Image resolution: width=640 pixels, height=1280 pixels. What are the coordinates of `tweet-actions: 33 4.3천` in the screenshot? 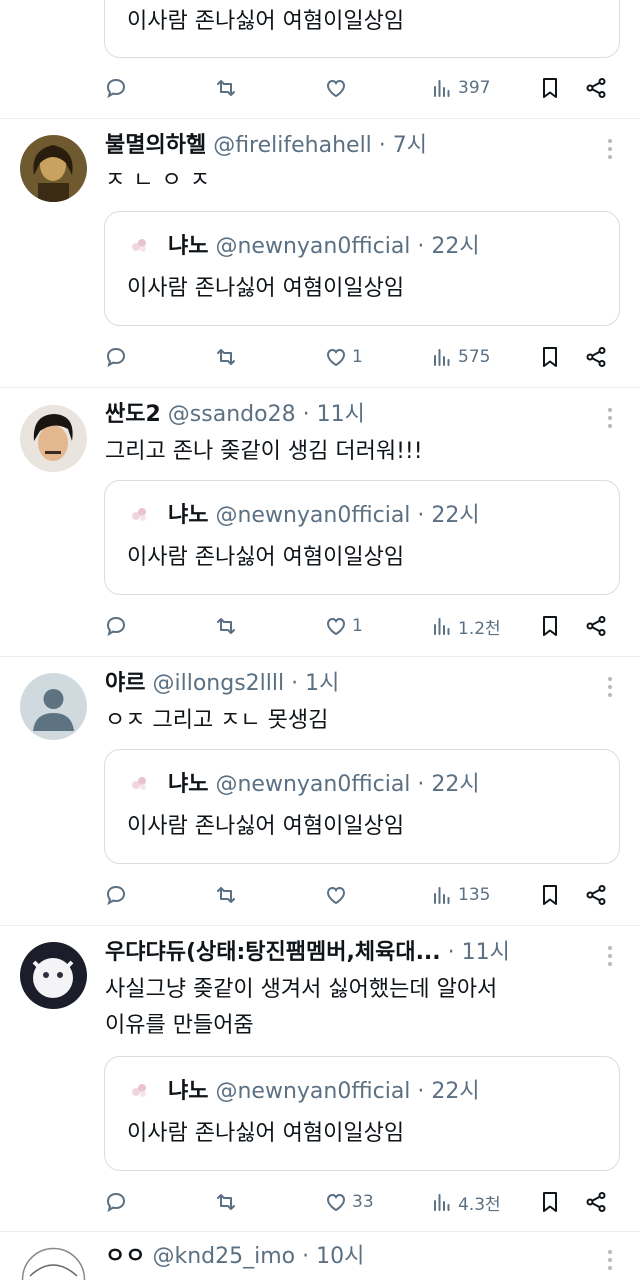 It's located at (360, 1202).